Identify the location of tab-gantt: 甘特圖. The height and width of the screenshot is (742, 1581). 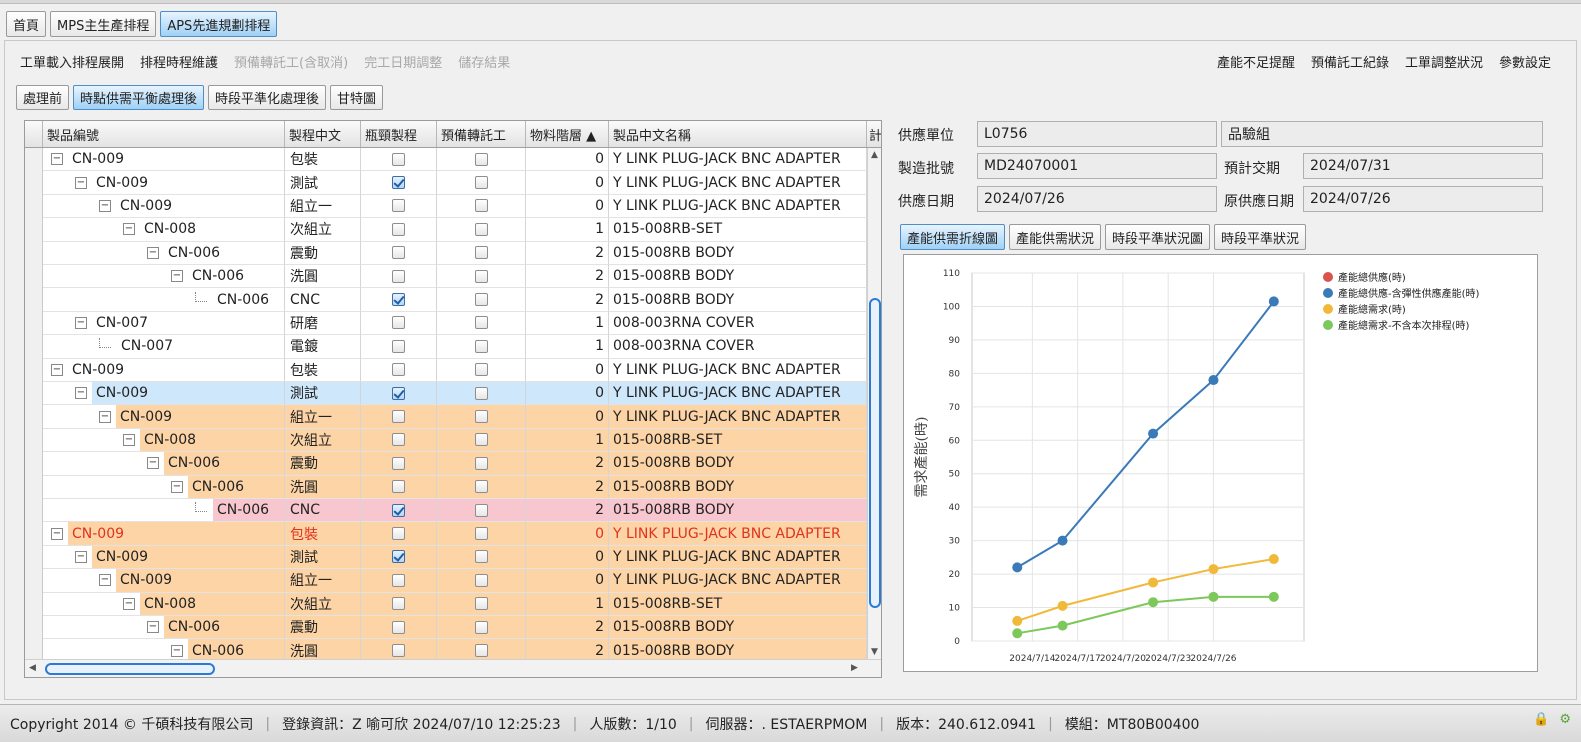
(357, 97).